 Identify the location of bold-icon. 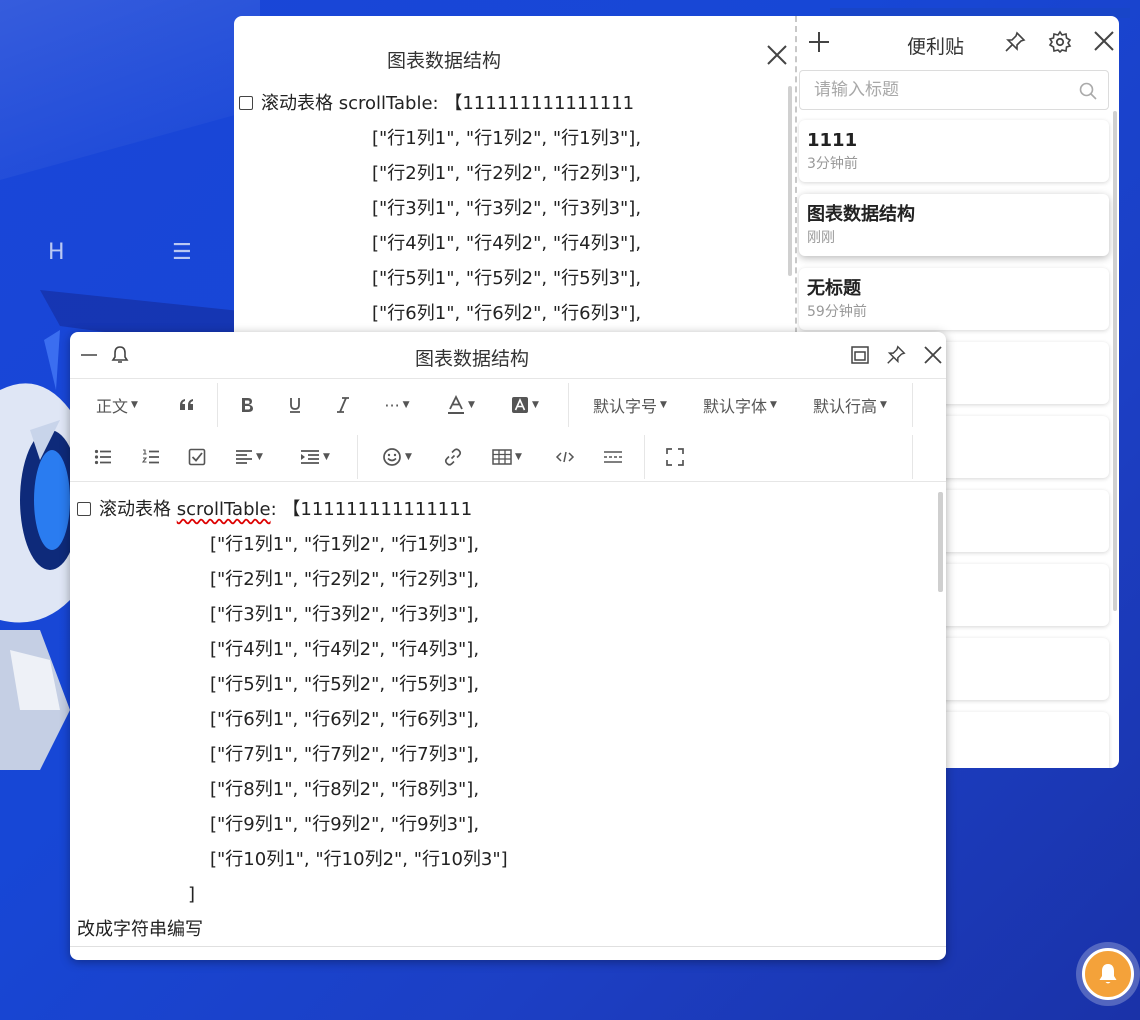
(247, 405).